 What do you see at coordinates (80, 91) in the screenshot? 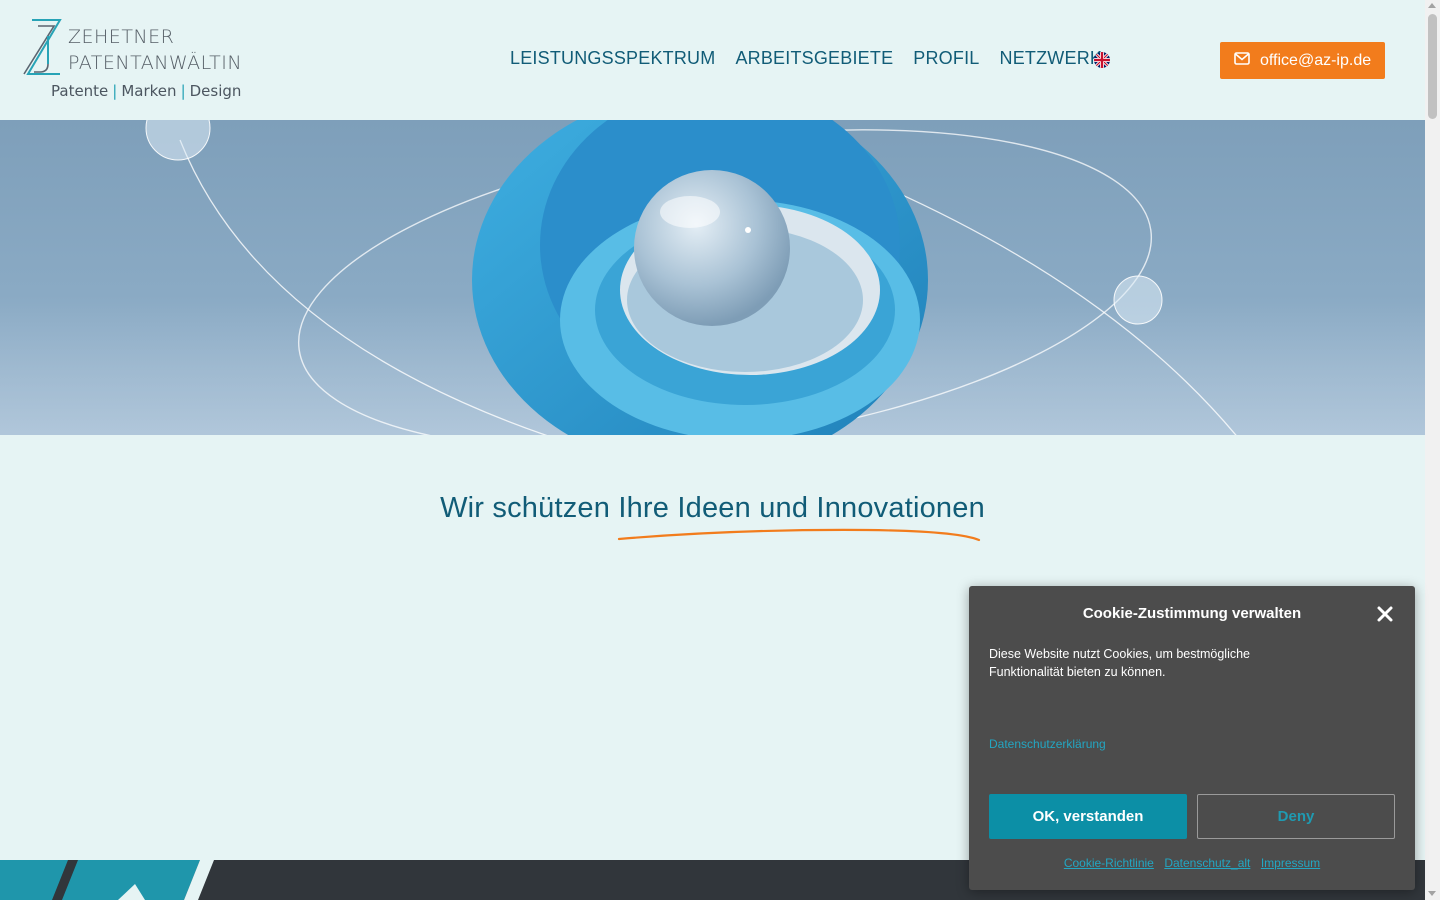
I see `tagline-patente: Patente` at bounding box center [80, 91].